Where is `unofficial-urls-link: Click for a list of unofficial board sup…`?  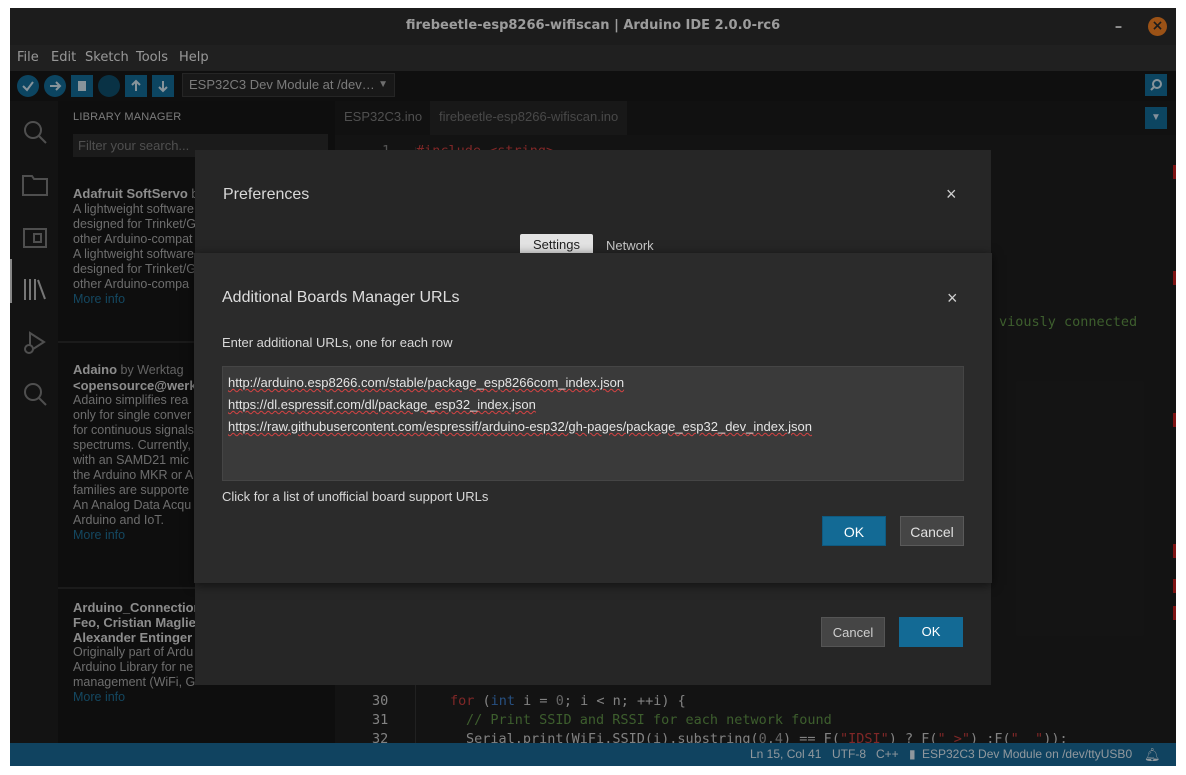
unofficial-urls-link: Click for a list of unofficial board sup… is located at coordinates (355, 496).